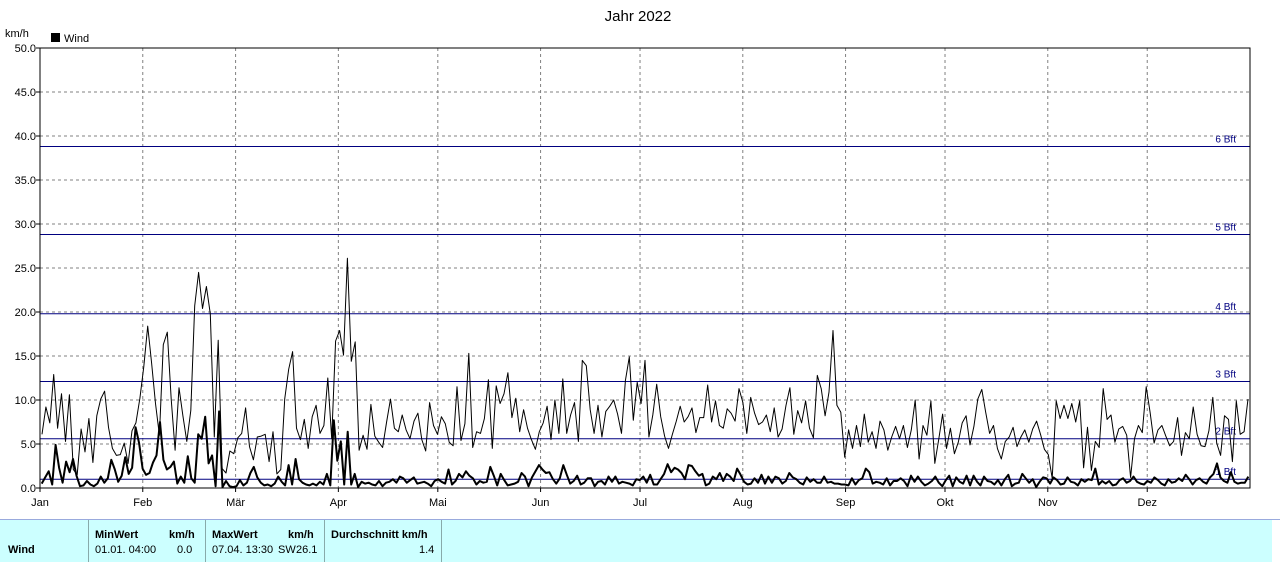  What do you see at coordinates (25, 357) in the screenshot?
I see `y-tick-label: 15.0` at bounding box center [25, 357].